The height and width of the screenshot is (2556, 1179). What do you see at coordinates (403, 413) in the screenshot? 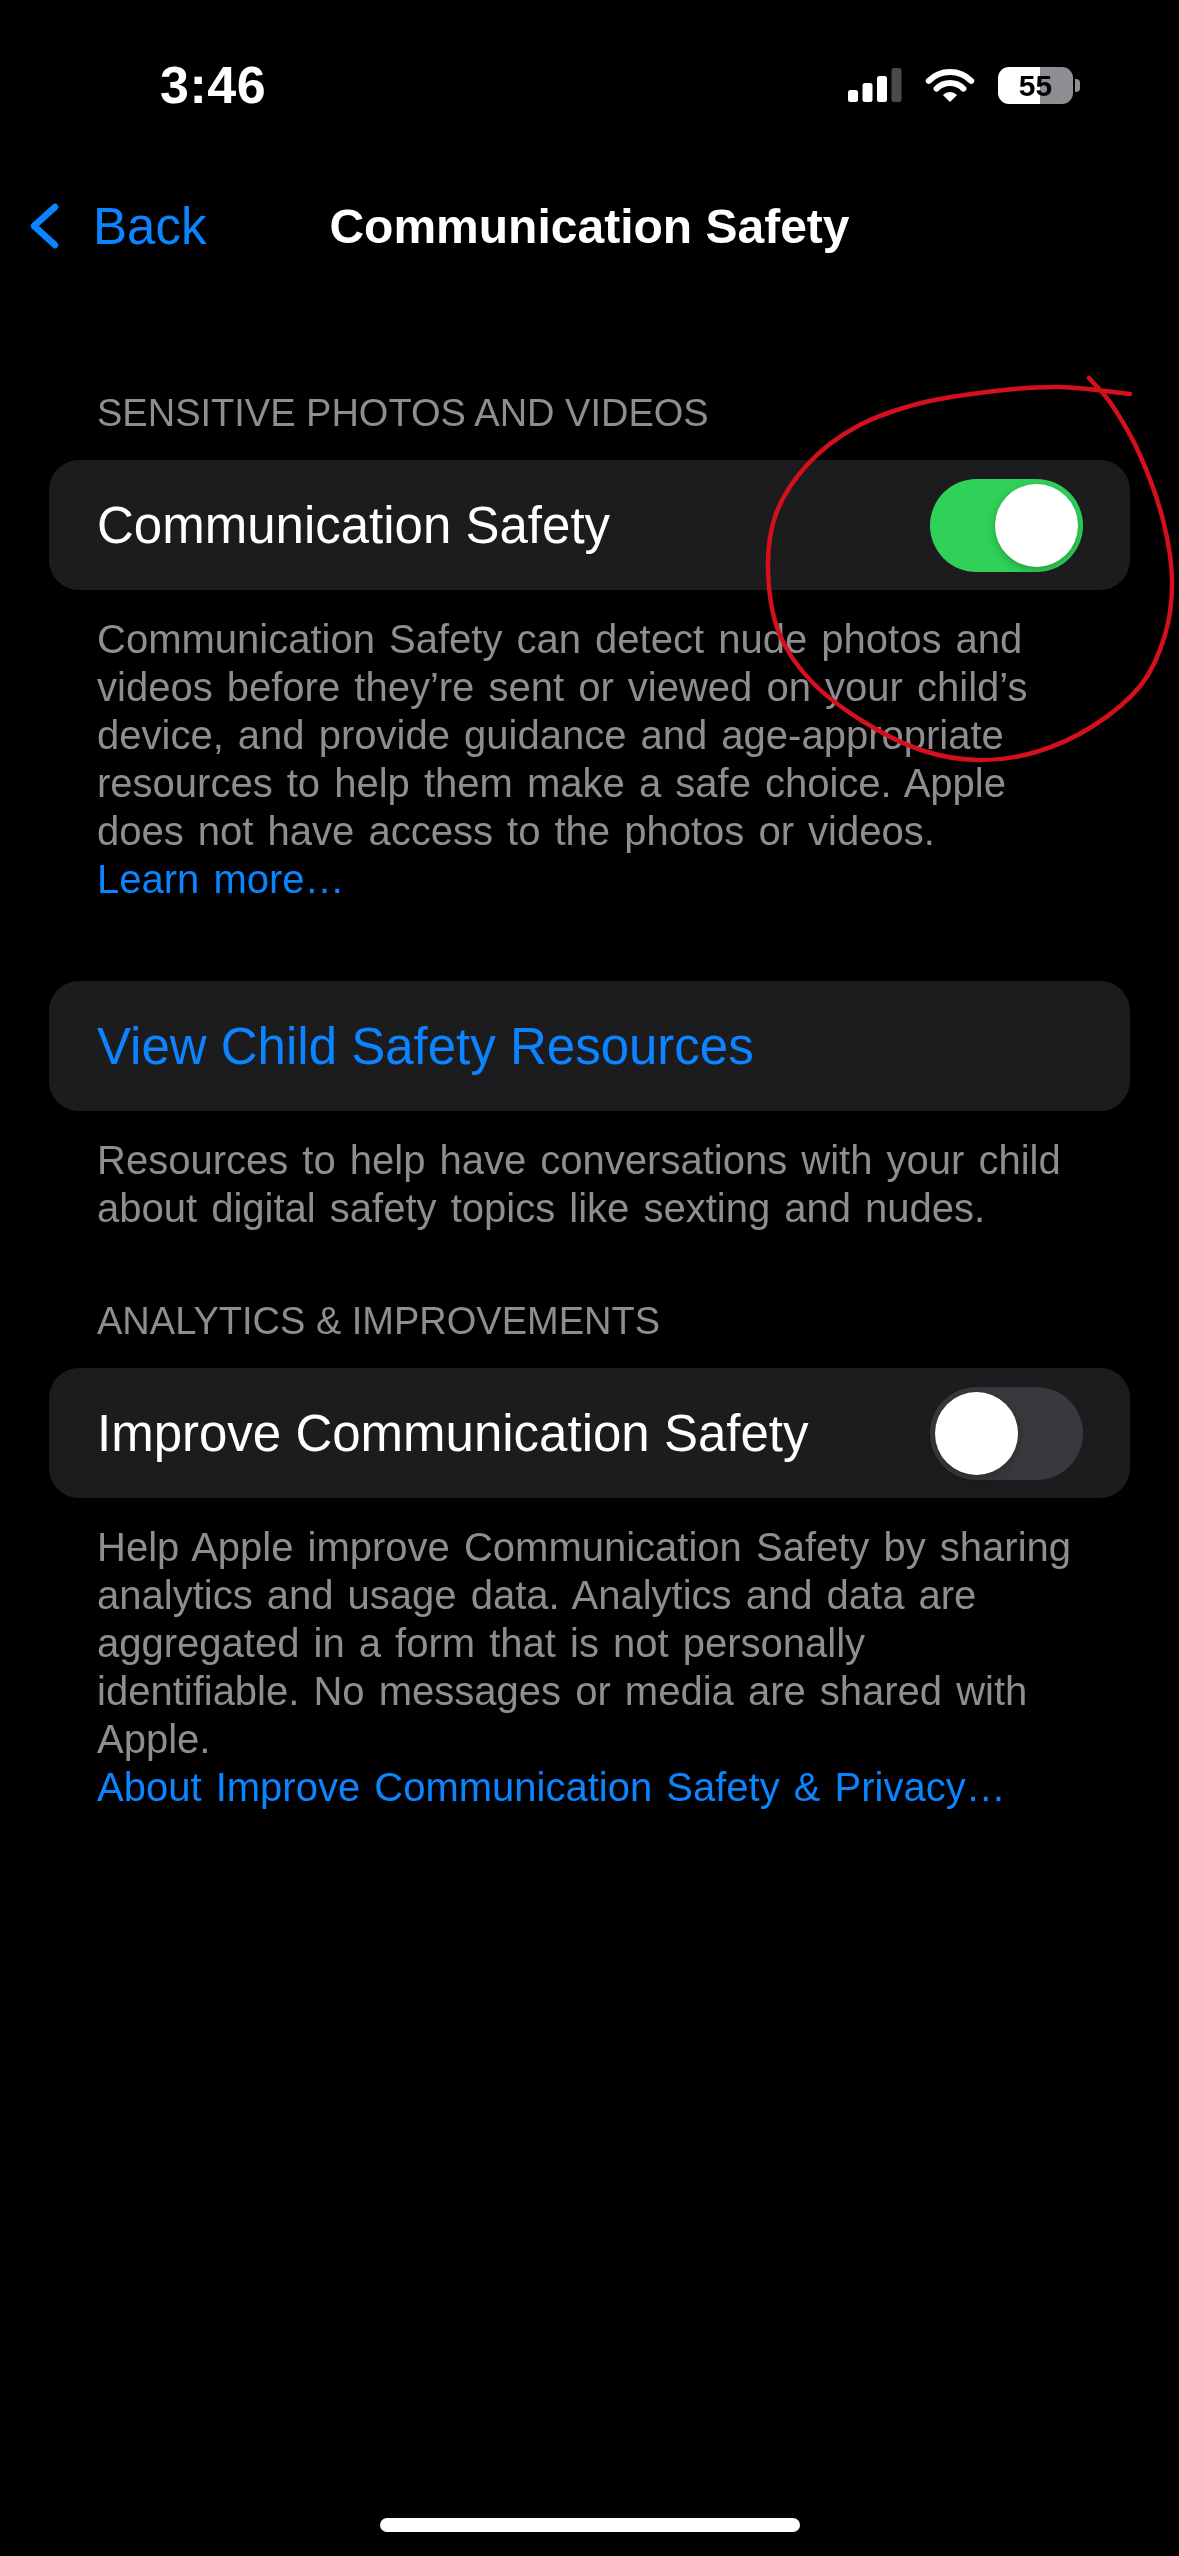
I see `section-header: SENSITIVE PHOTOS AND VIDEOS` at bounding box center [403, 413].